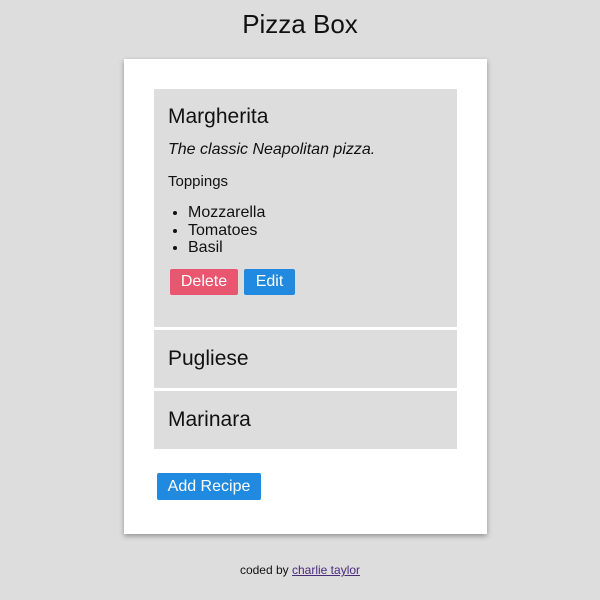 The width and height of the screenshot is (600, 600). I want to click on recipe-title: Marinara, so click(305, 420).